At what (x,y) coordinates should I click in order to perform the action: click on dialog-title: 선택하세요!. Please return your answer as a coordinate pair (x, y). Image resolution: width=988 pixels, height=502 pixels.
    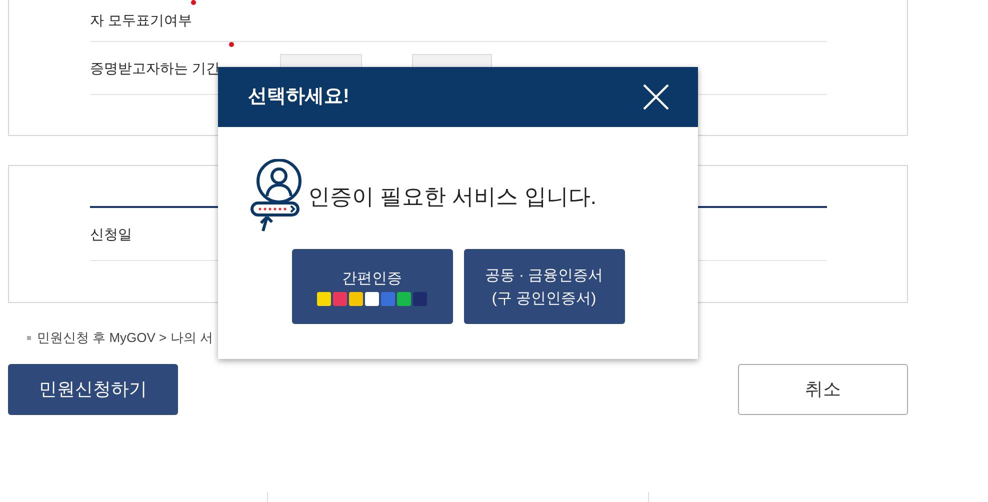
    Looking at the image, I should click on (299, 96).